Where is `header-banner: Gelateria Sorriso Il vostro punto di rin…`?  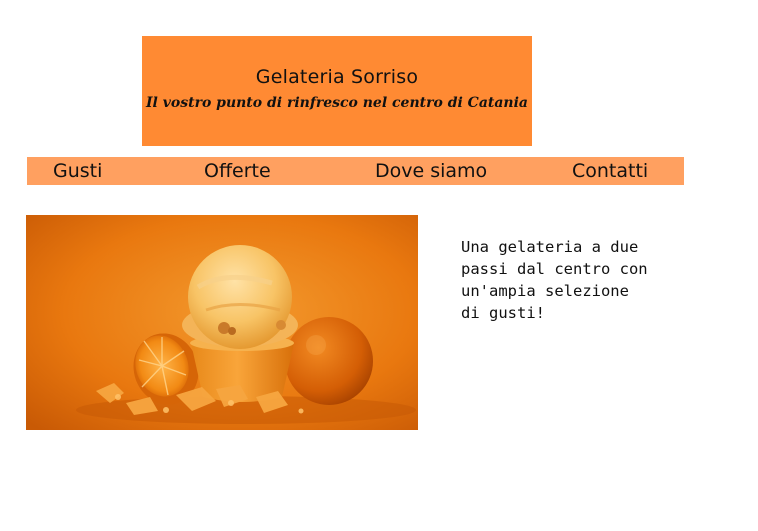 header-banner: Gelateria Sorriso Il vostro punto di rin… is located at coordinates (337, 91).